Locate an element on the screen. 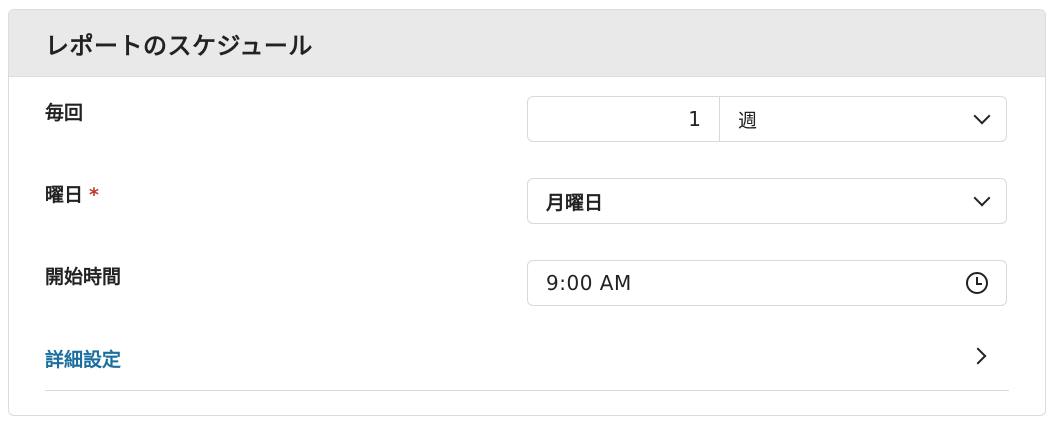 Image resolution: width=1051 pixels, height=422 pixels. start-time-input: 9:00 AM is located at coordinates (767, 283).